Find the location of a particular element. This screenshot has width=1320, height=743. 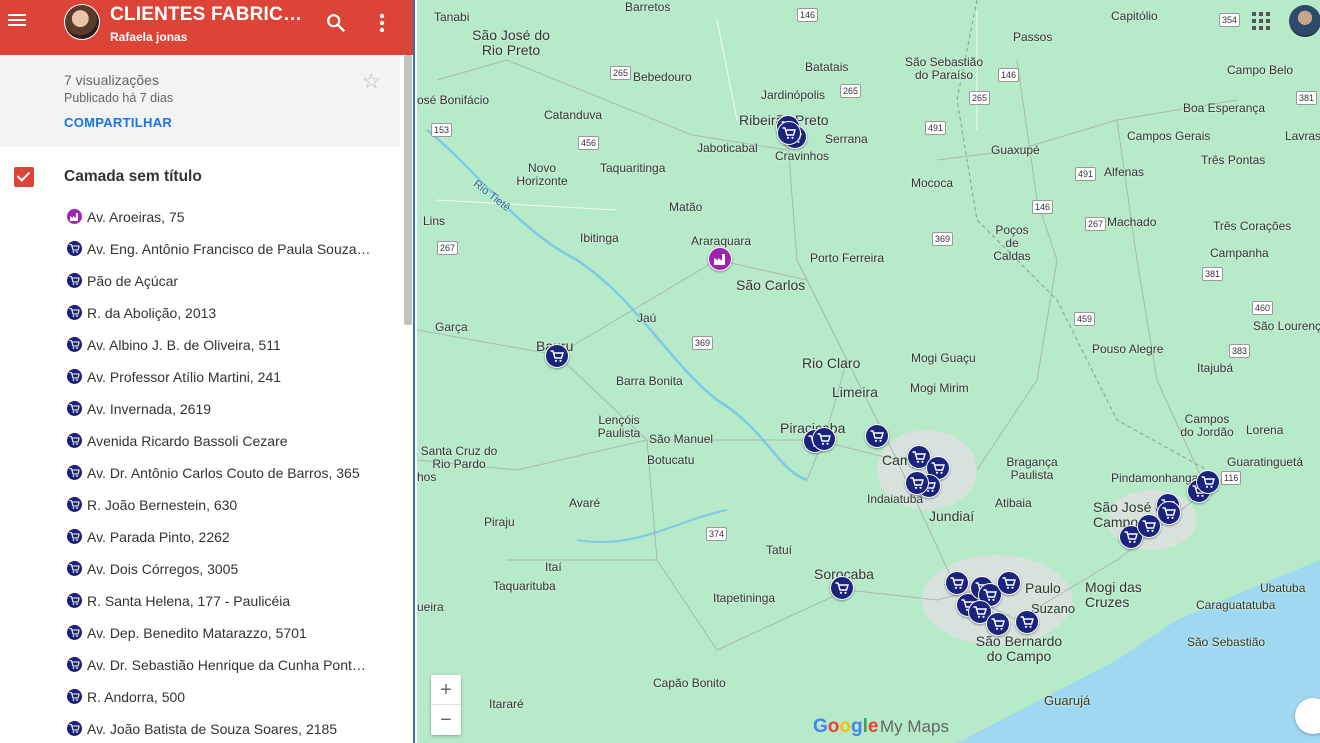

road-shield: 267 is located at coordinates (448, 248).